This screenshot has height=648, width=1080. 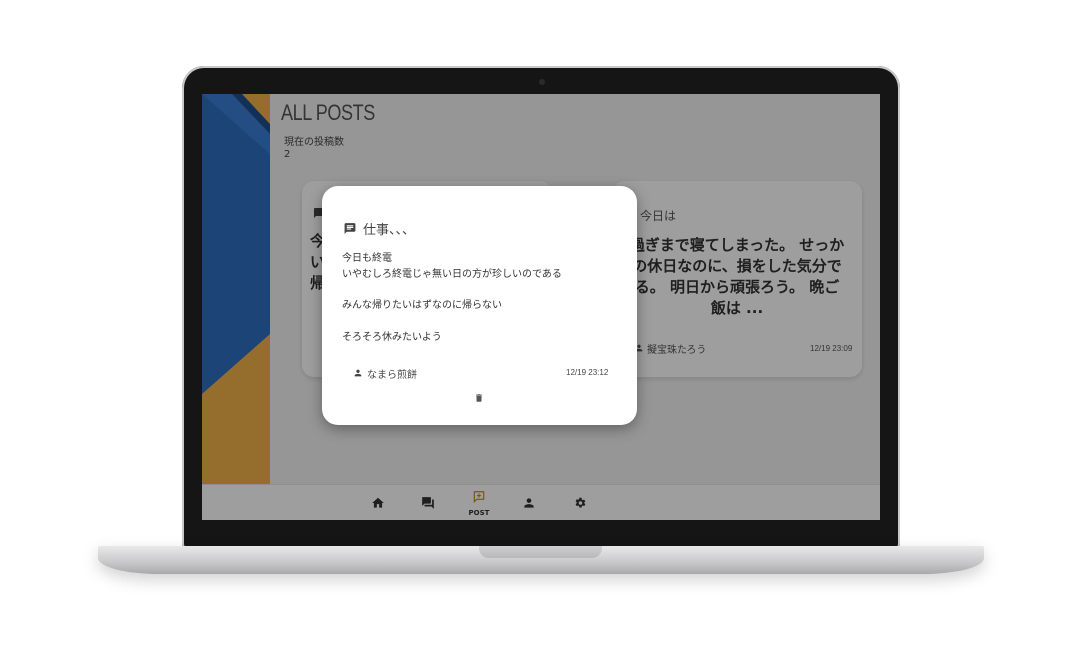 I want to click on post-icon, so click(x=350, y=228).